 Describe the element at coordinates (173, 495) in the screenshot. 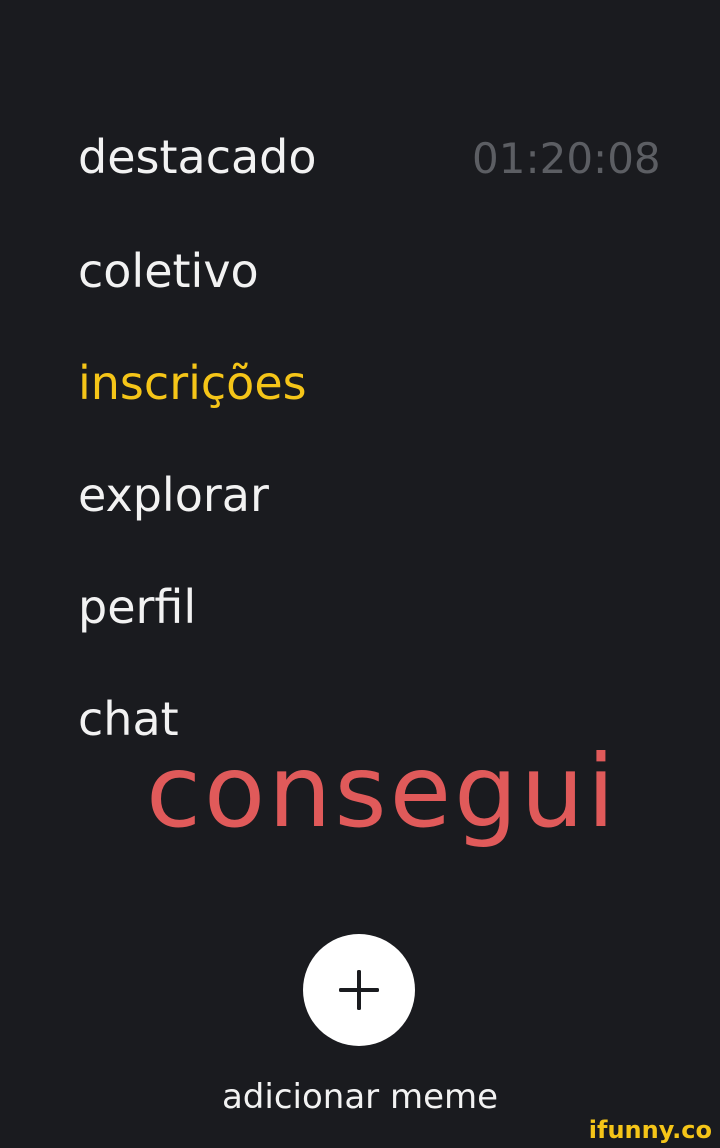

I see `menu-item-explorar: explorar` at that location.